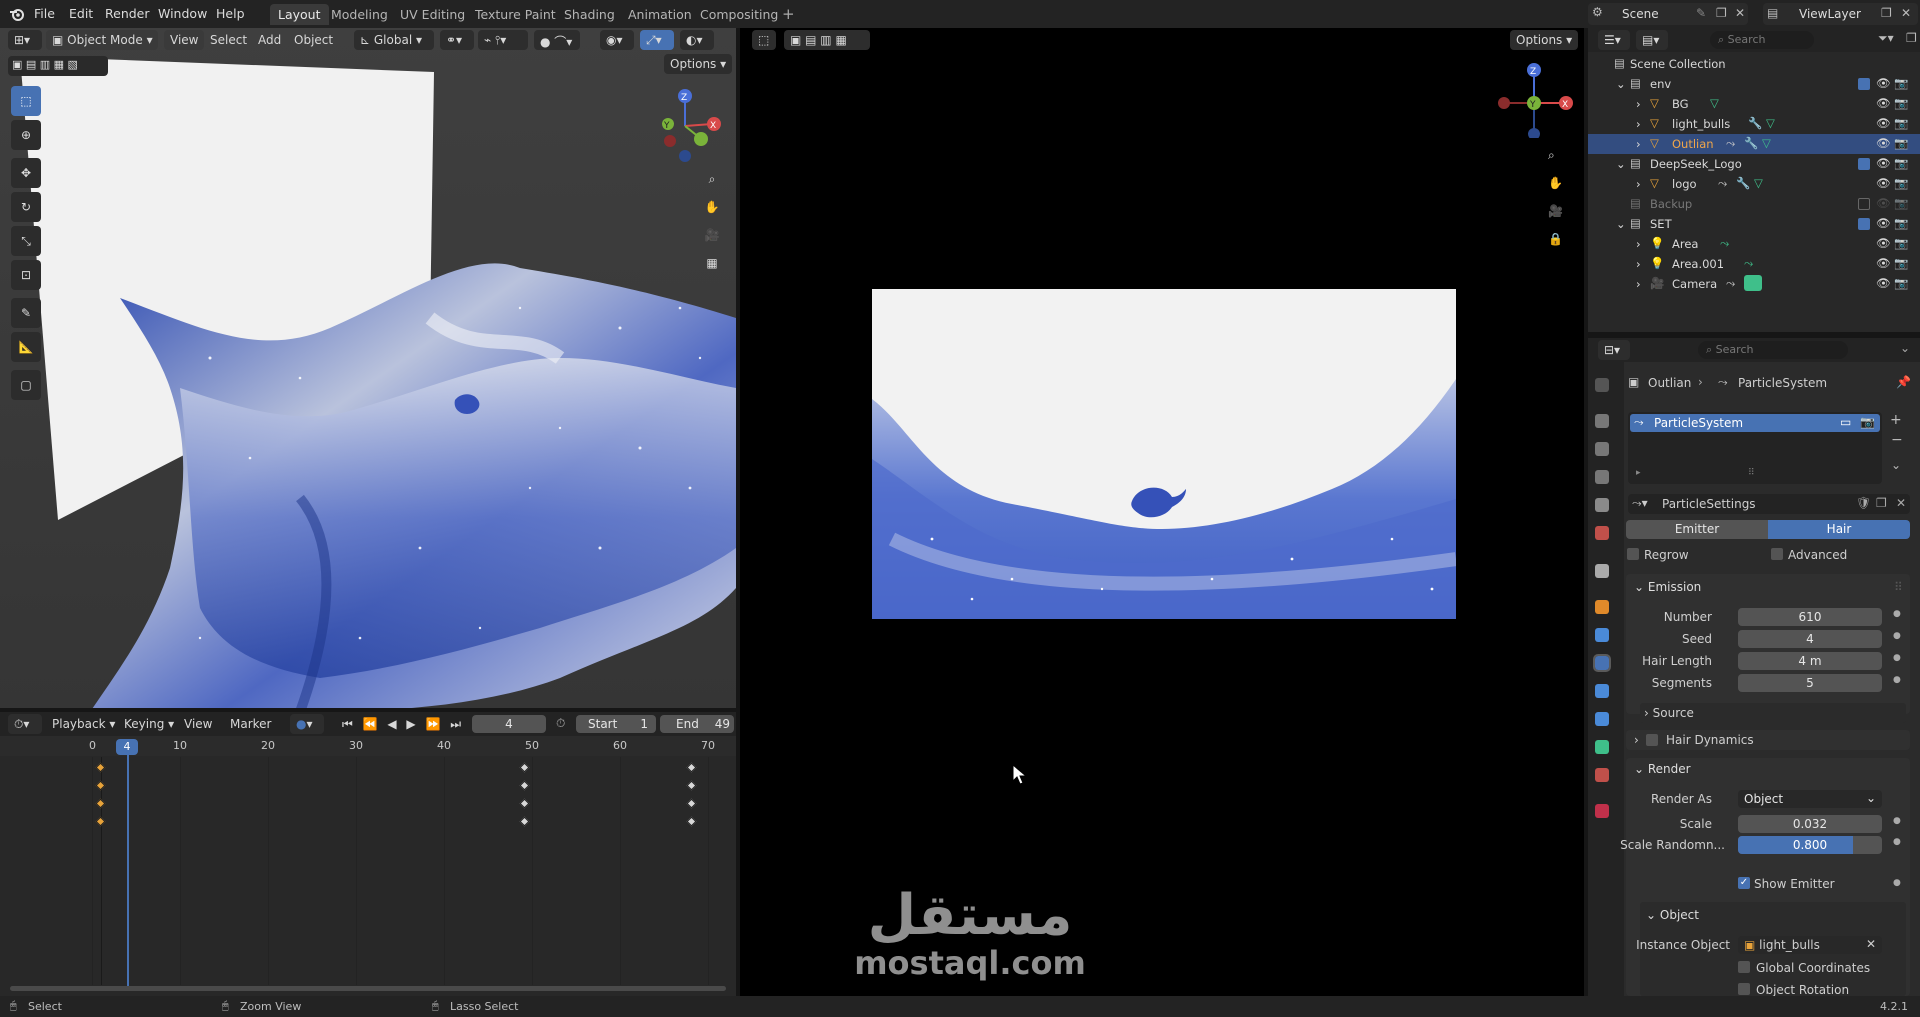 Image resolution: width=1920 pixels, height=1017 pixels. Describe the element at coordinates (1602, 385) in the screenshot. I see `tool-tab-icon` at that location.